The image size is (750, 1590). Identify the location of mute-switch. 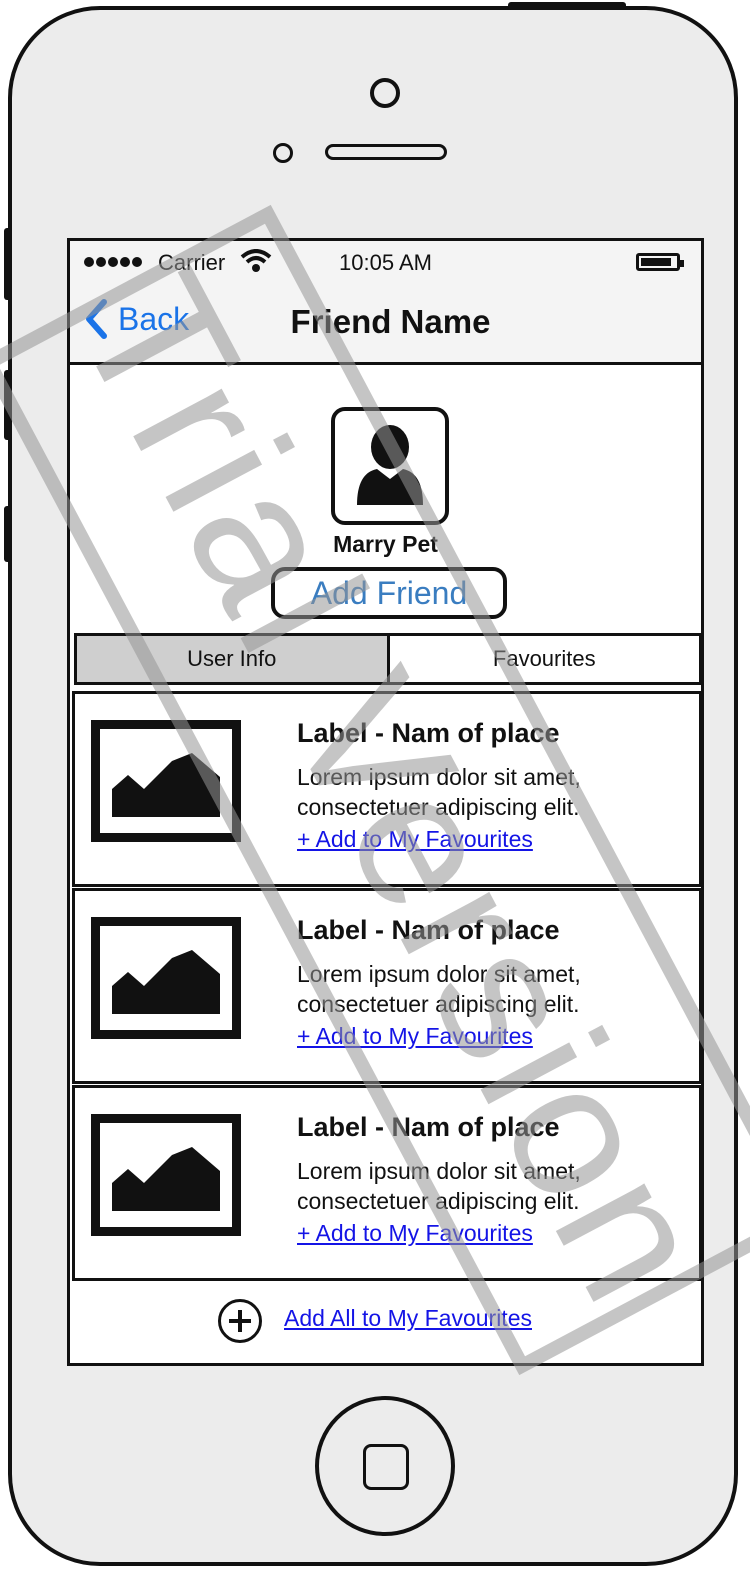
(8, 264).